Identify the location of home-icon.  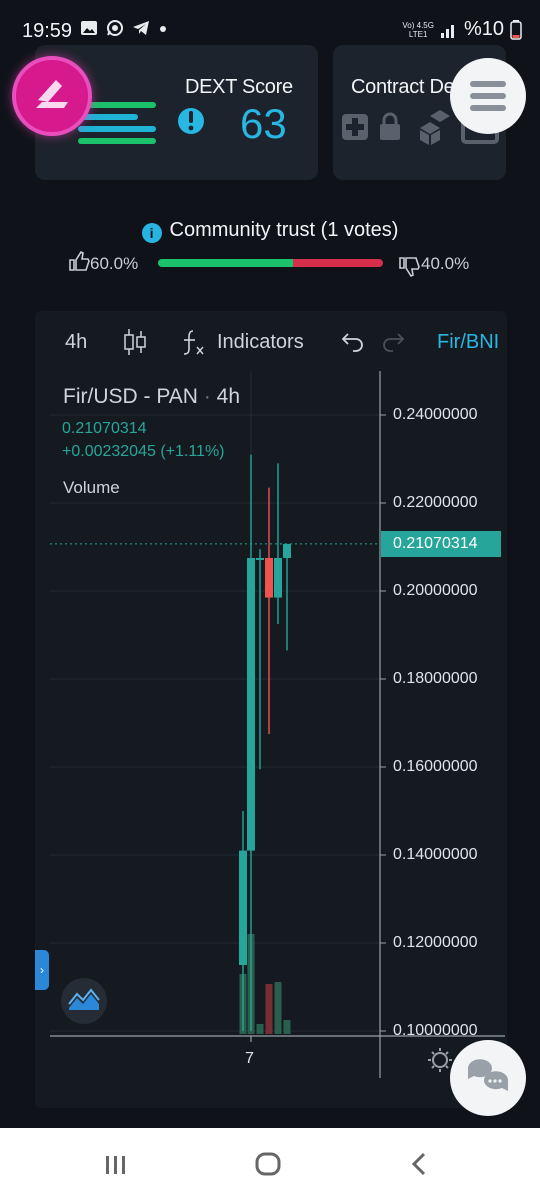
(268, 1164).